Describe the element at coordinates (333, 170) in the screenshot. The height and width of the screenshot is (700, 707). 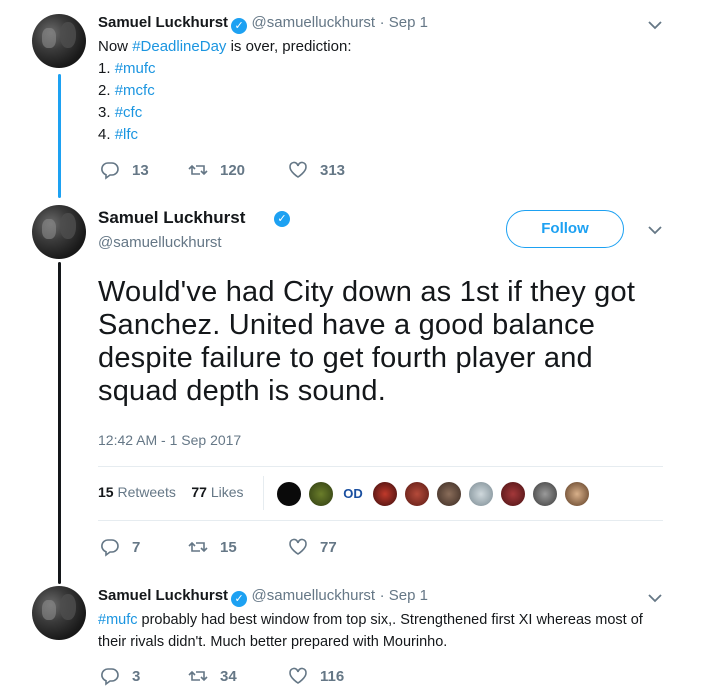
I see `like-count: 313` at that location.